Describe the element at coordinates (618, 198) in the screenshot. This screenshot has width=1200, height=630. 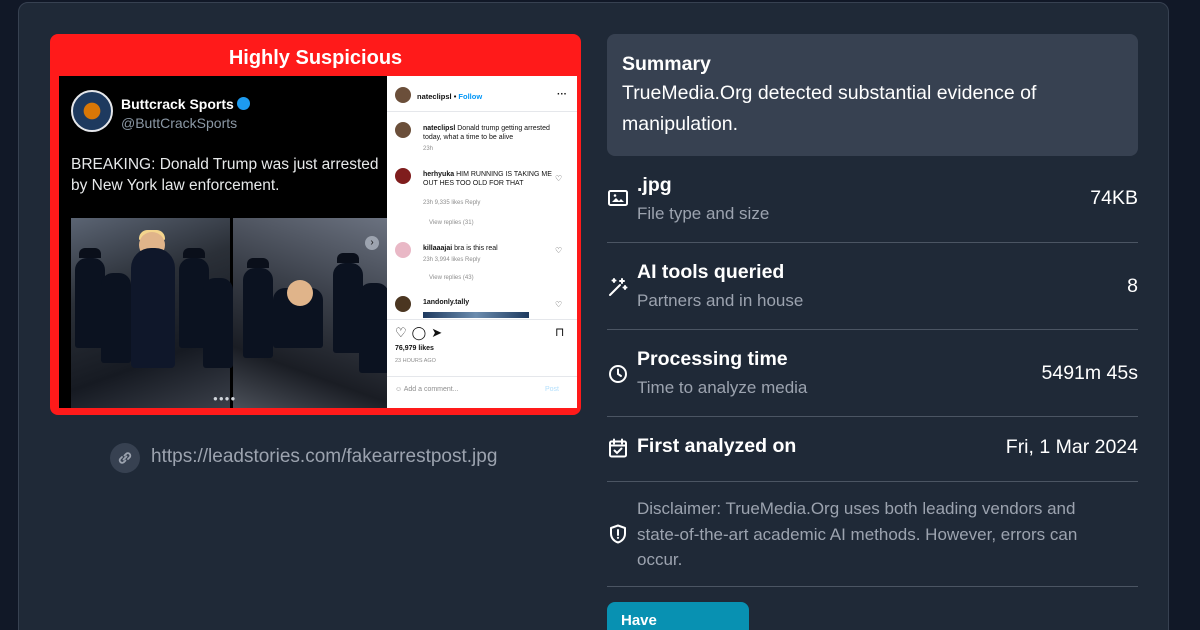
I see `image-icon` at that location.